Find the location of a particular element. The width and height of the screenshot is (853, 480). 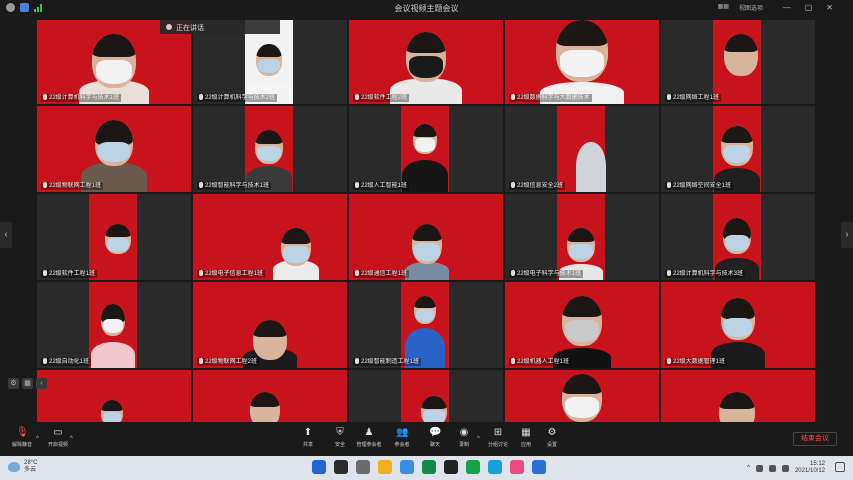

window-controls: — ▢ ✕ is located at coordinates (808, 7).